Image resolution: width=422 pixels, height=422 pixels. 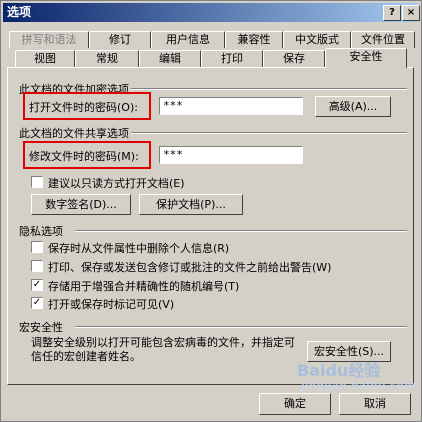 I want to click on open-password-input: ***, so click(x=231, y=106).